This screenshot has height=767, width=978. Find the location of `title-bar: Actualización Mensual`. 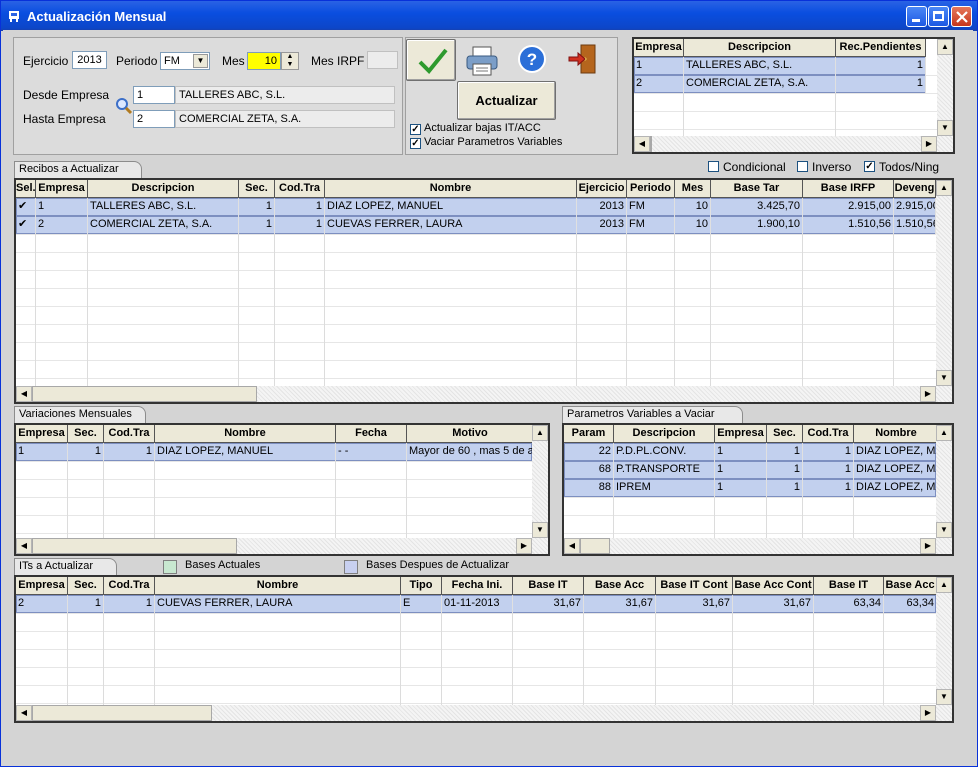

title-bar: Actualización Mensual is located at coordinates (489, 16).